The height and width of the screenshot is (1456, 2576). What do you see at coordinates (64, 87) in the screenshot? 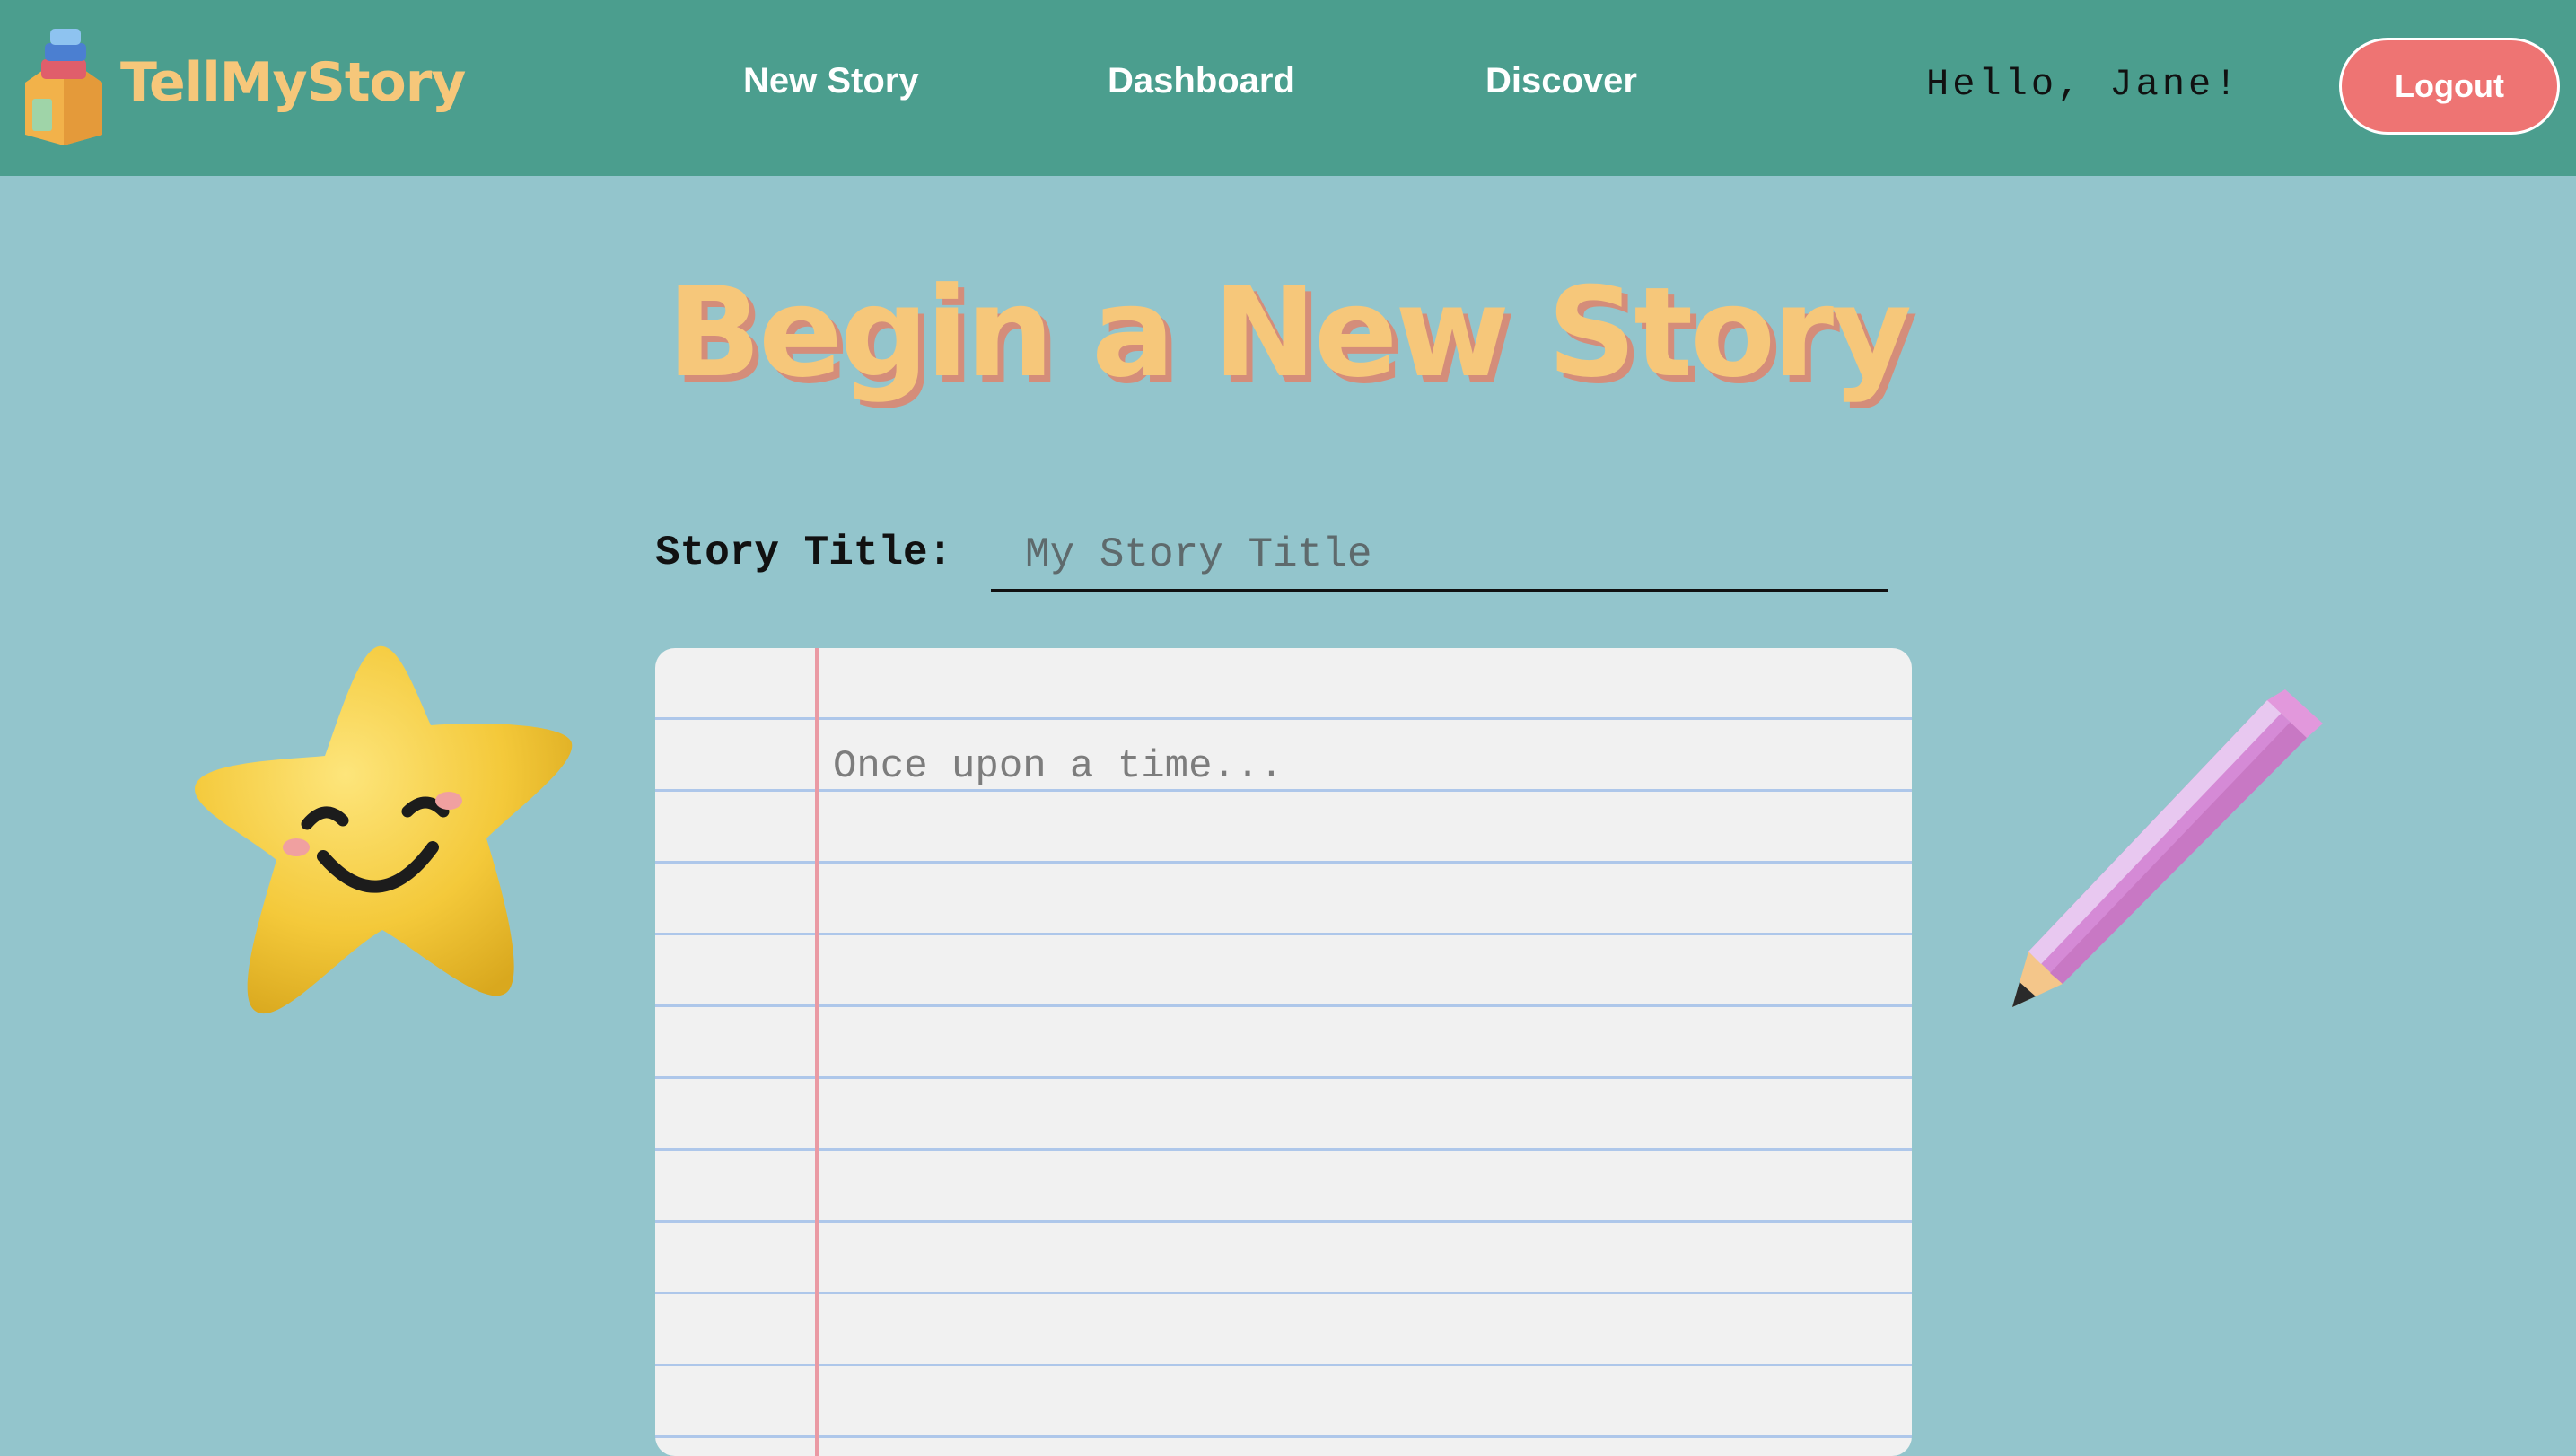
I see `books-house-logo-icon` at bounding box center [64, 87].